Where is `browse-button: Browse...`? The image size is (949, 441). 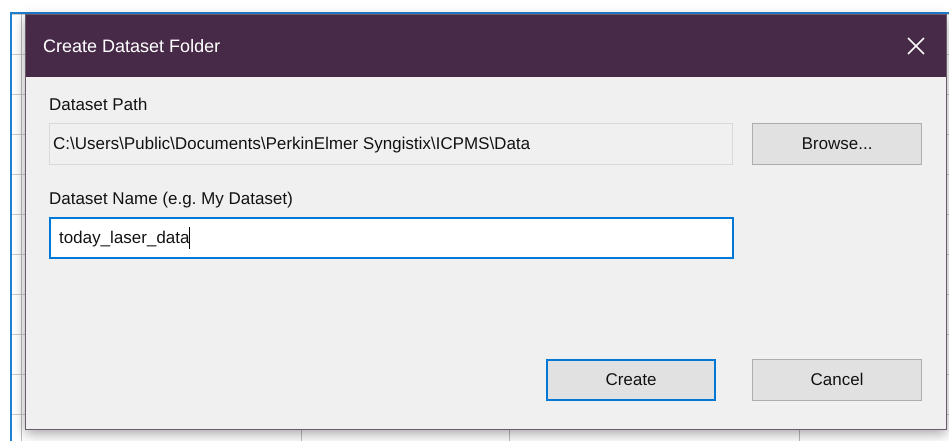 browse-button: Browse... is located at coordinates (837, 144).